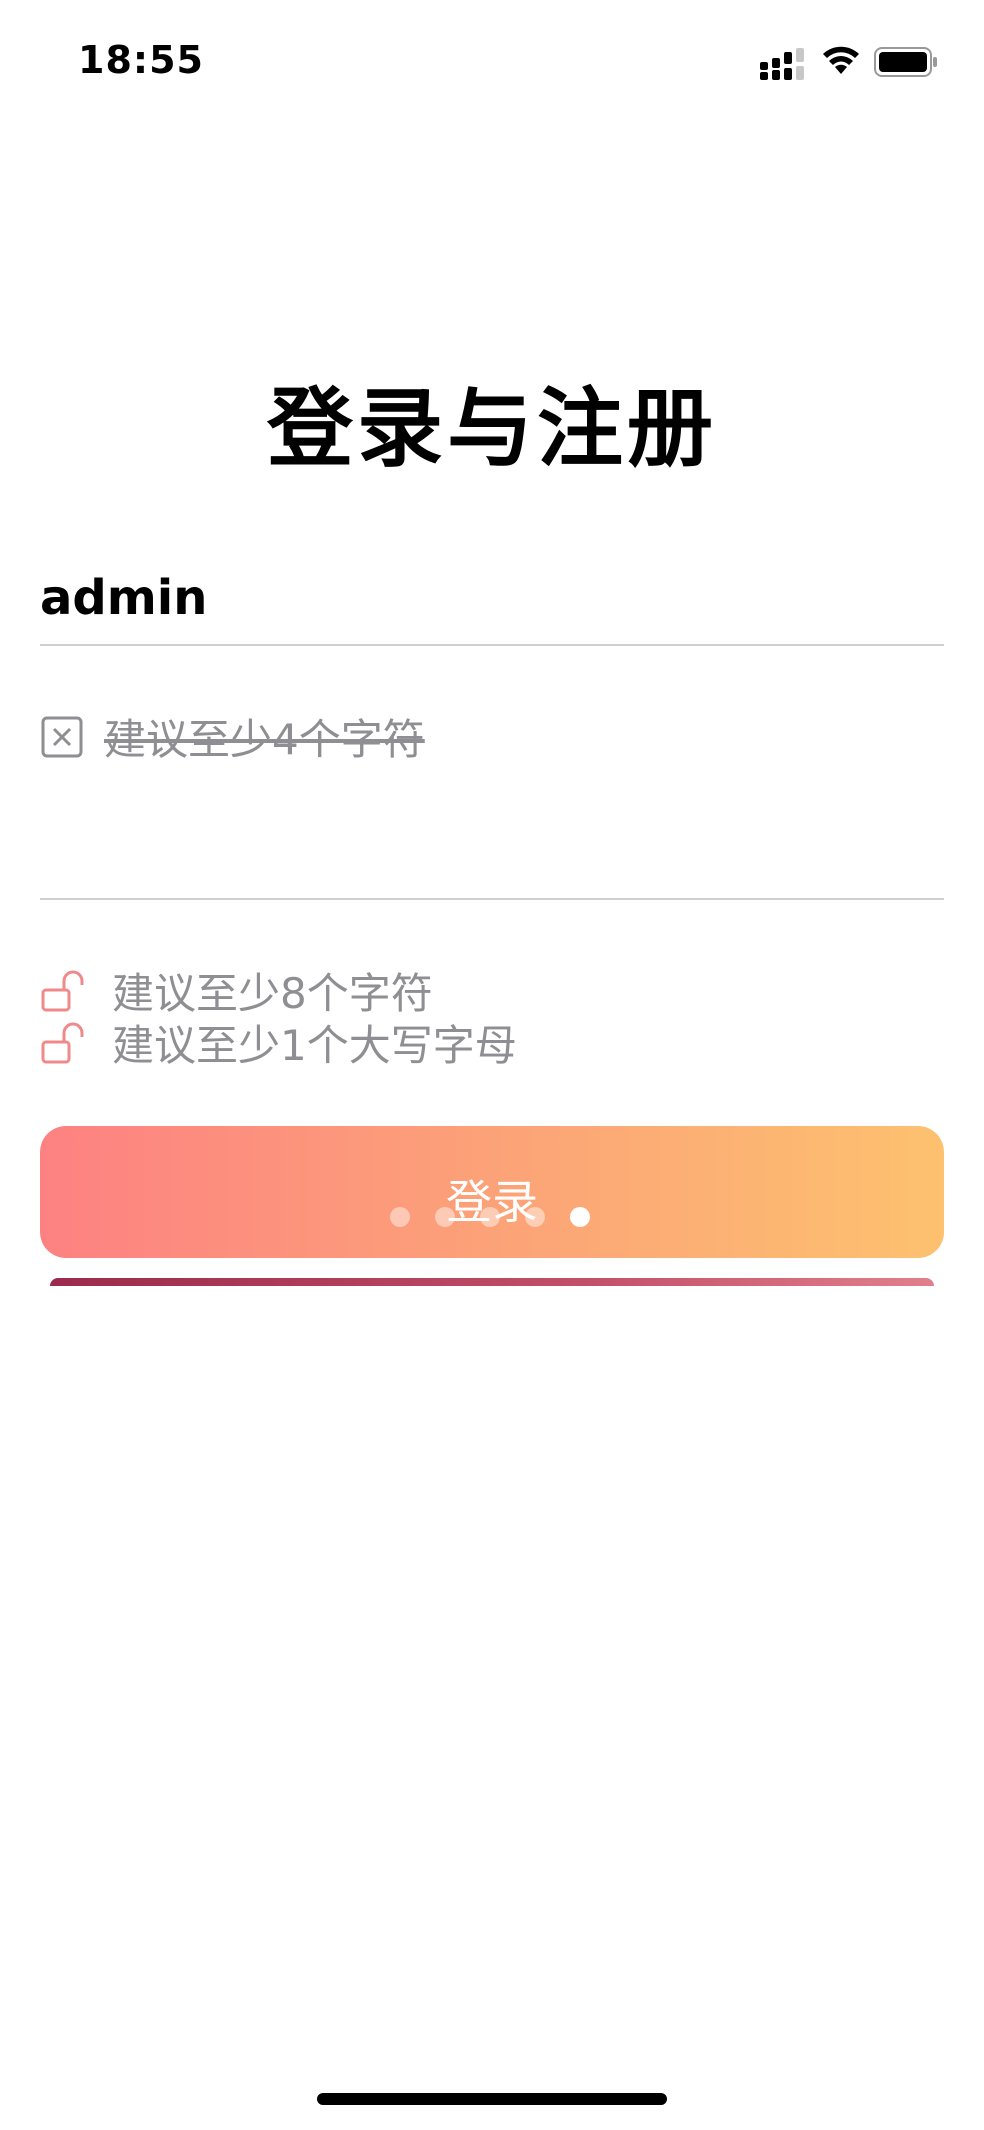 The image size is (984, 2130). What do you see at coordinates (492, 429) in the screenshot?
I see `page-title: 登录与注册` at bounding box center [492, 429].